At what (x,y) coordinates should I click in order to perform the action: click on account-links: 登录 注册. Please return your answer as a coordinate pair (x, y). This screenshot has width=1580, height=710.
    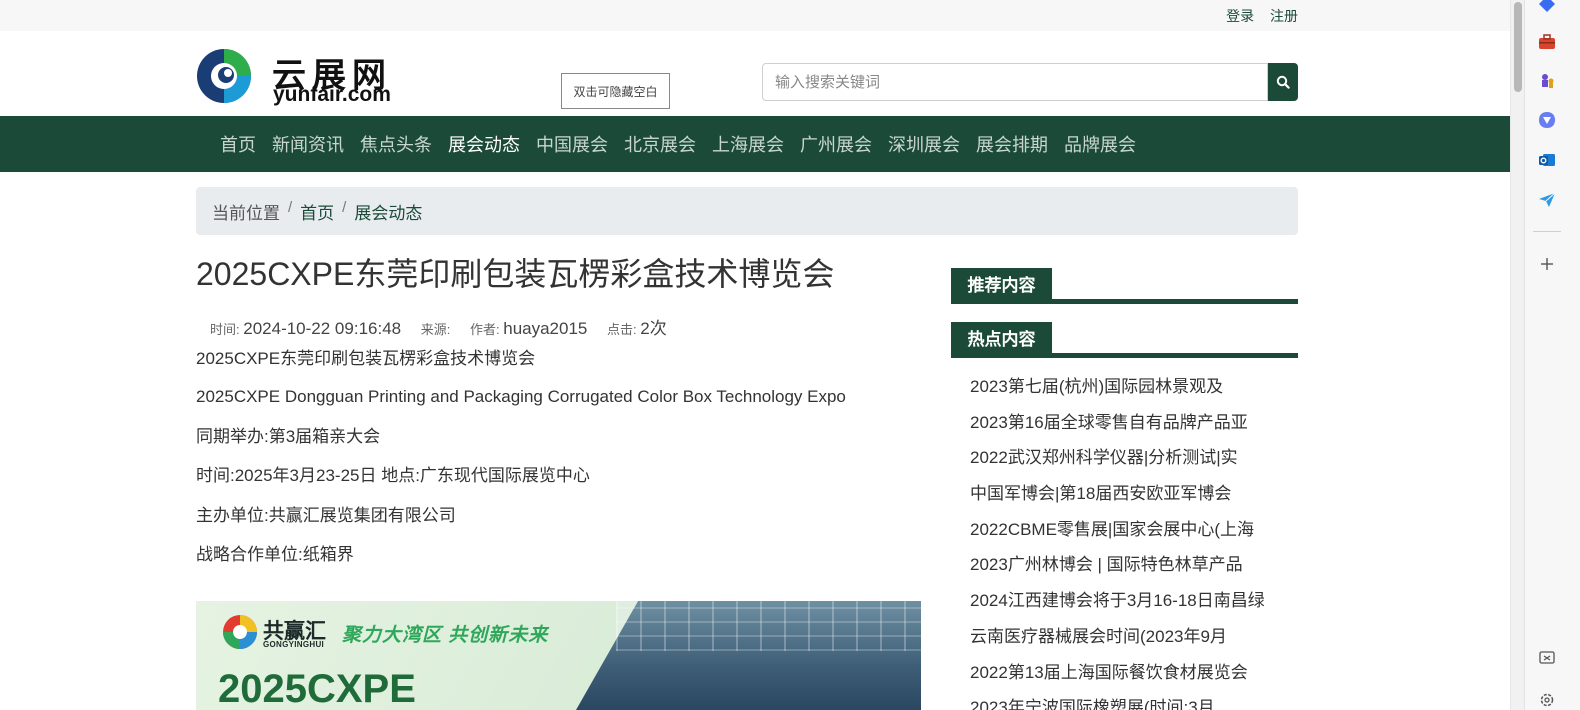
    Looking at the image, I should click on (1256, 16).